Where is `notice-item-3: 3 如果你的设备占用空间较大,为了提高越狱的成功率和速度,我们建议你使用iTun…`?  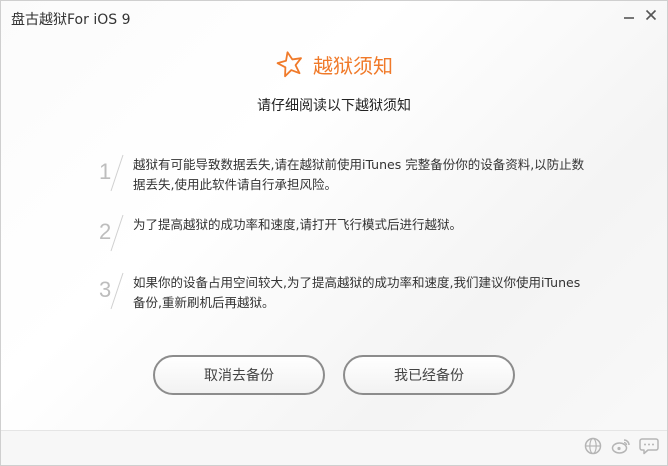
notice-item-3: 3 如果你的设备占用空间较大,为了提高越狱的成功率和速度,我们建议你使用iTun… is located at coordinates (343, 301).